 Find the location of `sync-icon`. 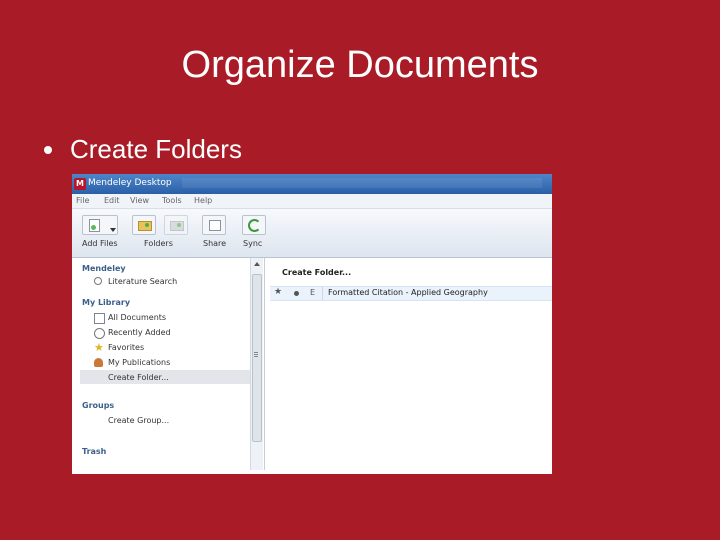

sync-icon is located at coordinates (254, 225).